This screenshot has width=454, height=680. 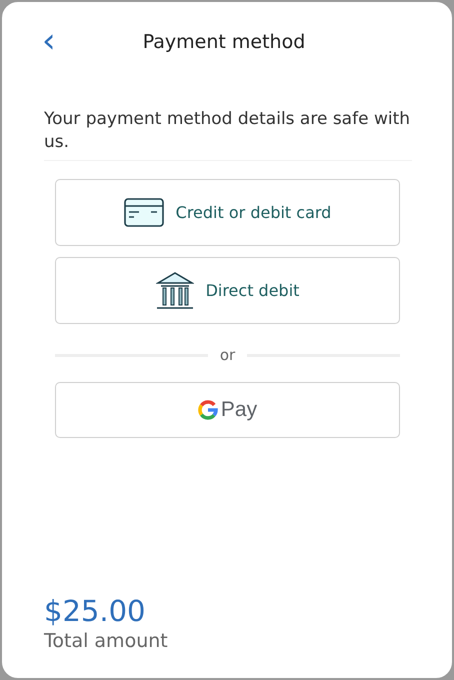 What do you see at coordinates (228, 355) in the screenshot?
I see `or-separator-text: or` at bounding box center [228, 355].